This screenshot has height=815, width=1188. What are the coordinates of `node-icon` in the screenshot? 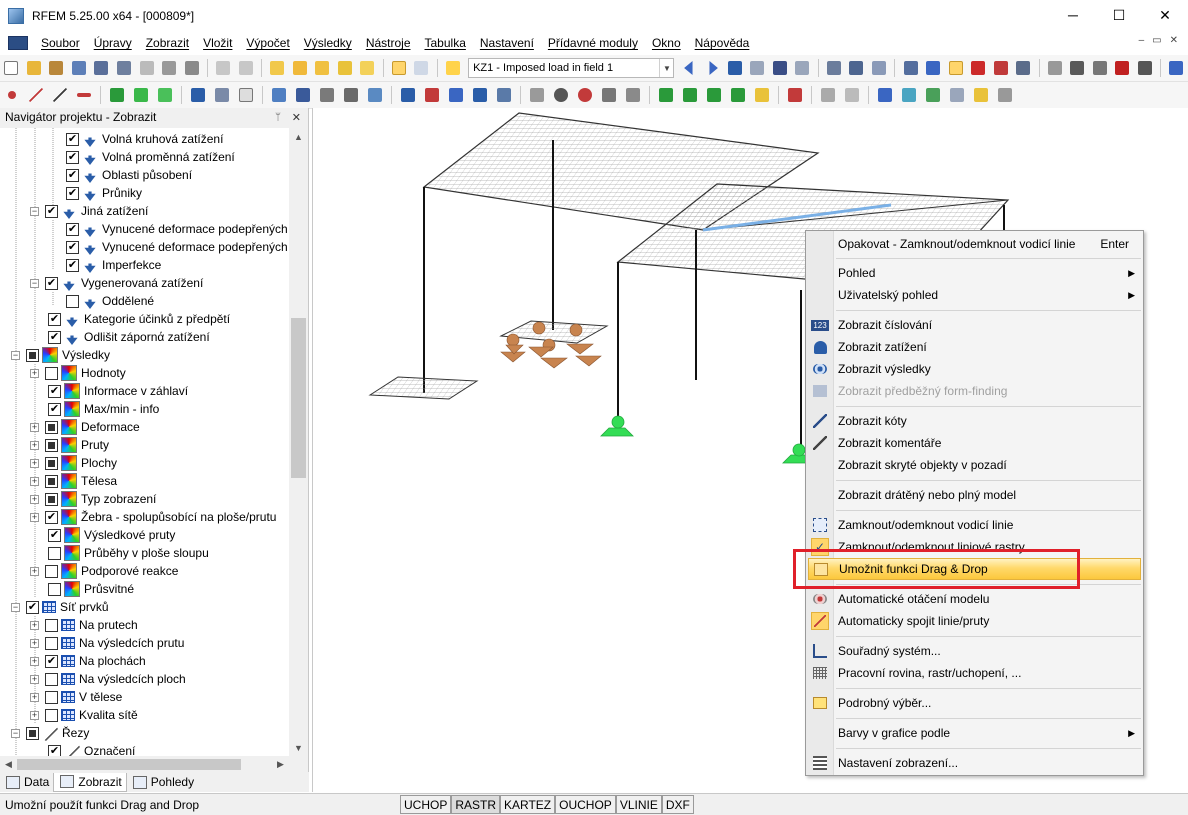 It's located at (12, 95).